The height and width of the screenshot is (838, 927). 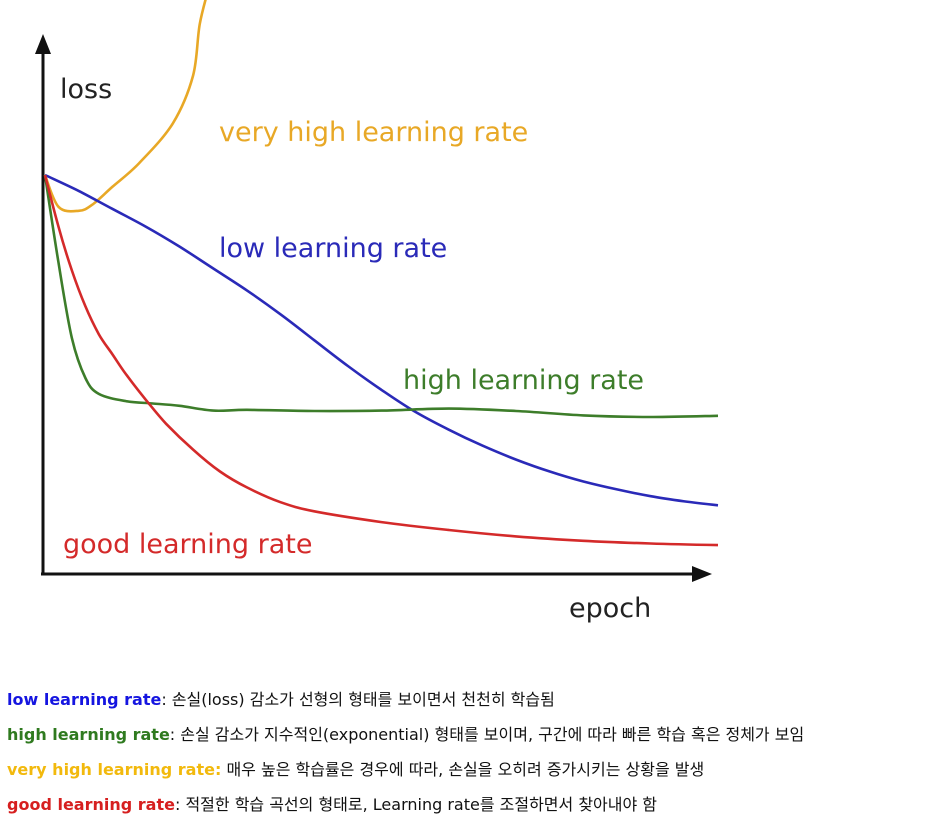 What do you see at coordinates (333, 248) in the screenshot?
I see `low-learning-rate-label: low learning rate` at bounding box center [333, 248].